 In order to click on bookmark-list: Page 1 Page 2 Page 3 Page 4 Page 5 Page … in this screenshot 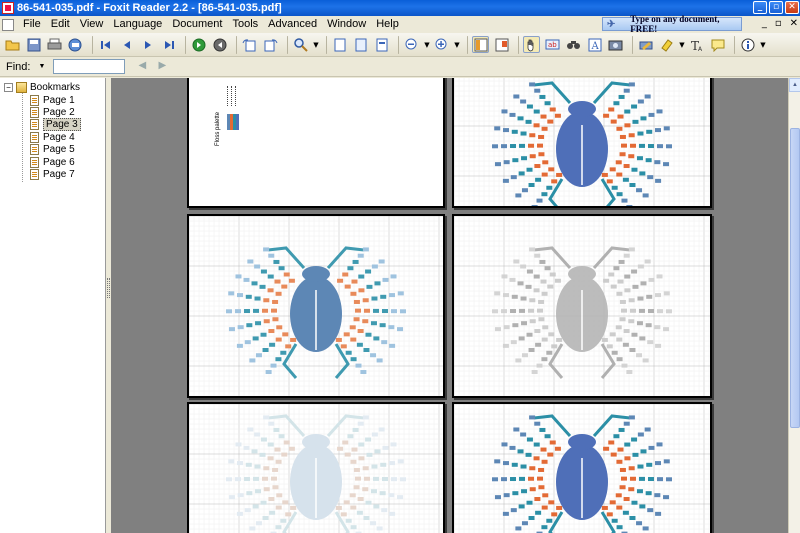, I will do `click(55, 137)`.